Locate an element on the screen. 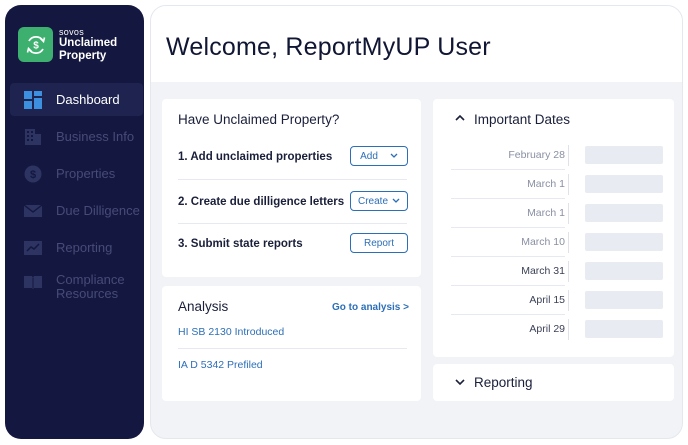 The width and height of the screenshot is (688, 445). sidebar-item-label: Properties is located at coordinates (86, 173).